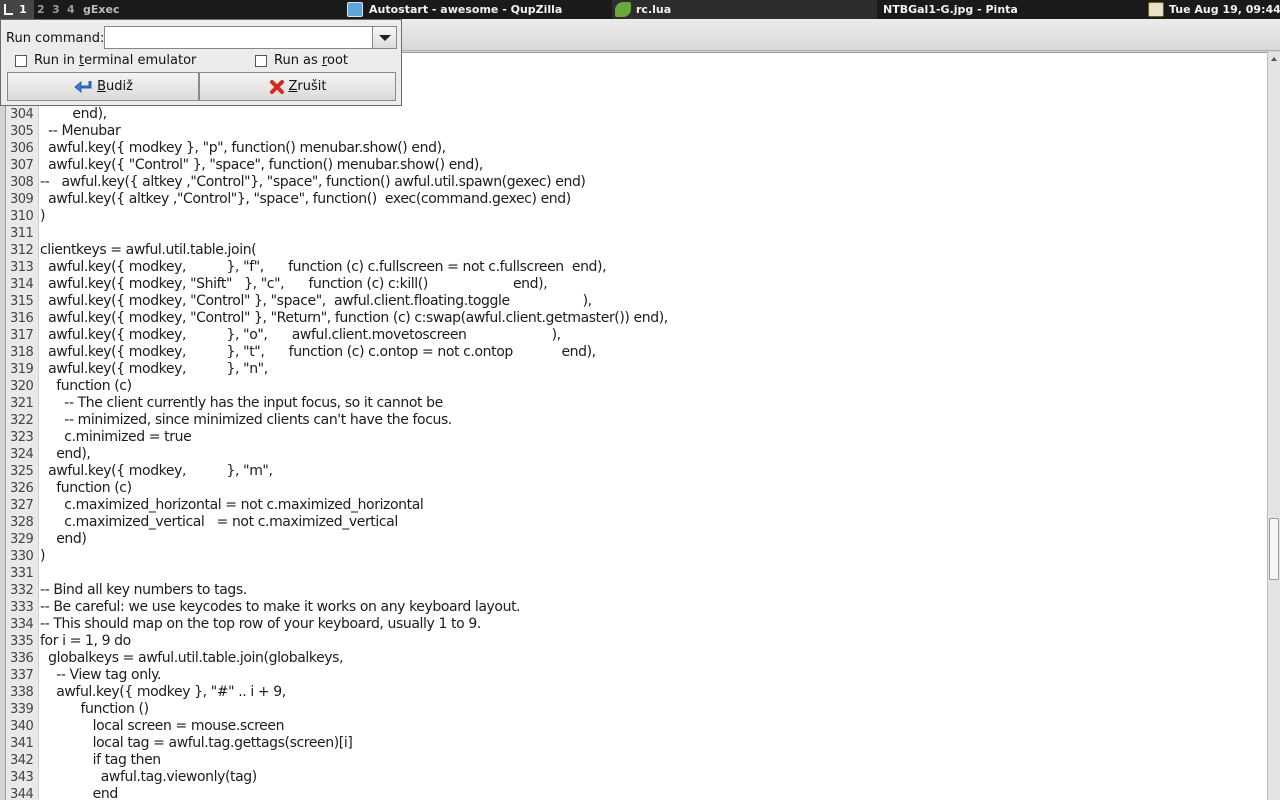 The width and height of the screenshot is (1280, 800). I want to click on code-line: 343 awful.tag.viewonly(tag), so click(636, 777).